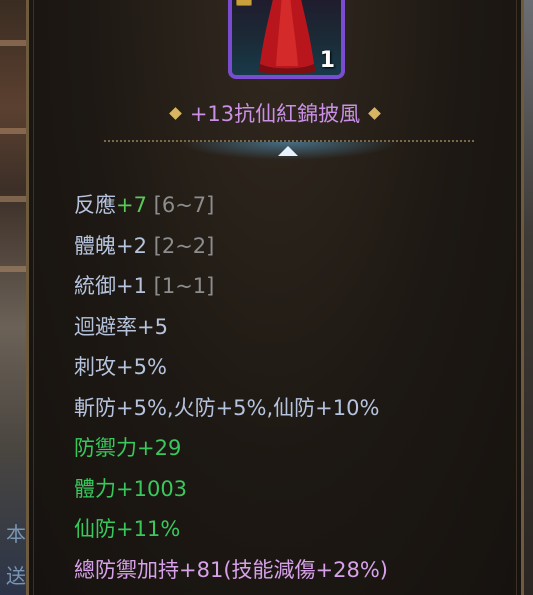 This screenshot has height=595, width=533. I want to click on stat-row: 反應+7 [6~7], so click(294, 205).